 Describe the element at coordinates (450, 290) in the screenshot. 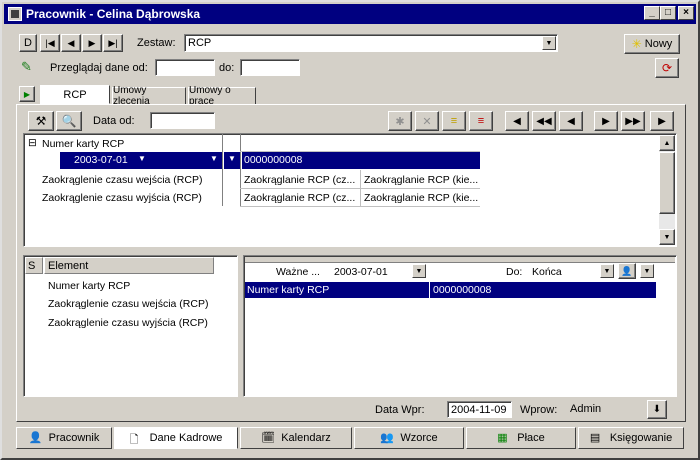

I see `detail-selected-row: Numer karty RCP 0000000008` at that location.